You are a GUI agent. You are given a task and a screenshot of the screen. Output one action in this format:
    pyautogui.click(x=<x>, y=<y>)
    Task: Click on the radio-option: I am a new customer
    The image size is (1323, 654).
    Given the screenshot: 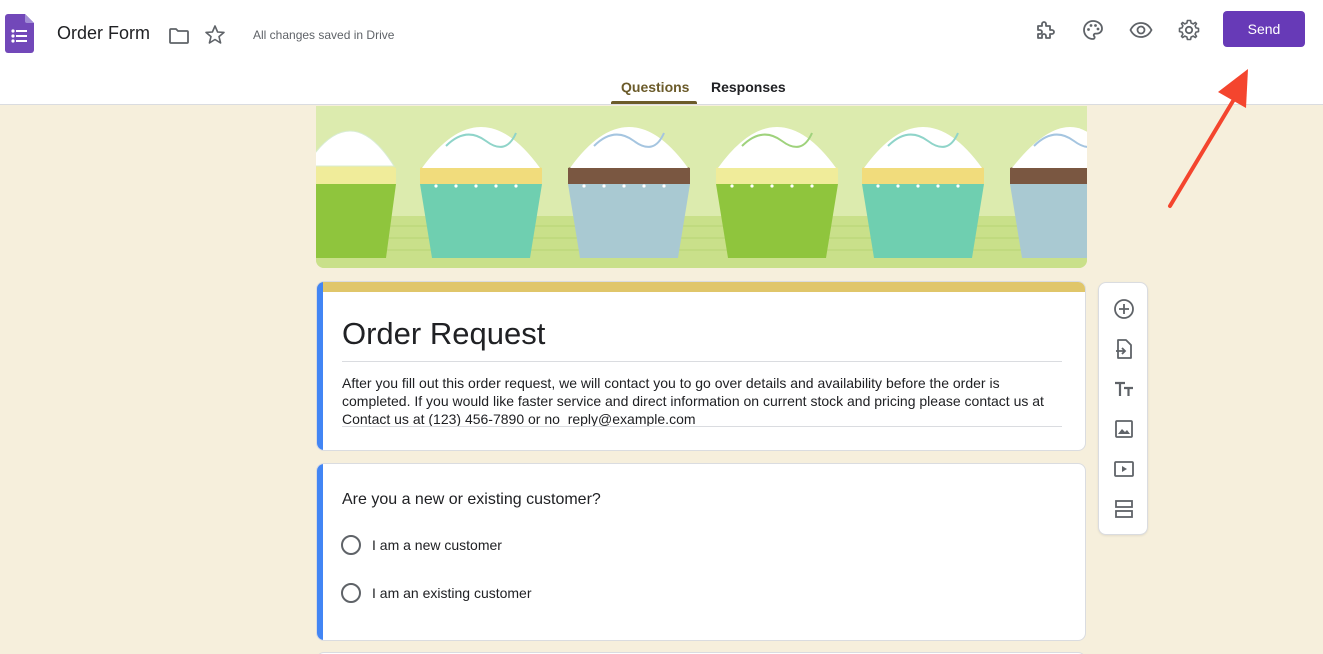 What is the action you would take?
    pyautogui.click(x=421, y=545)
    